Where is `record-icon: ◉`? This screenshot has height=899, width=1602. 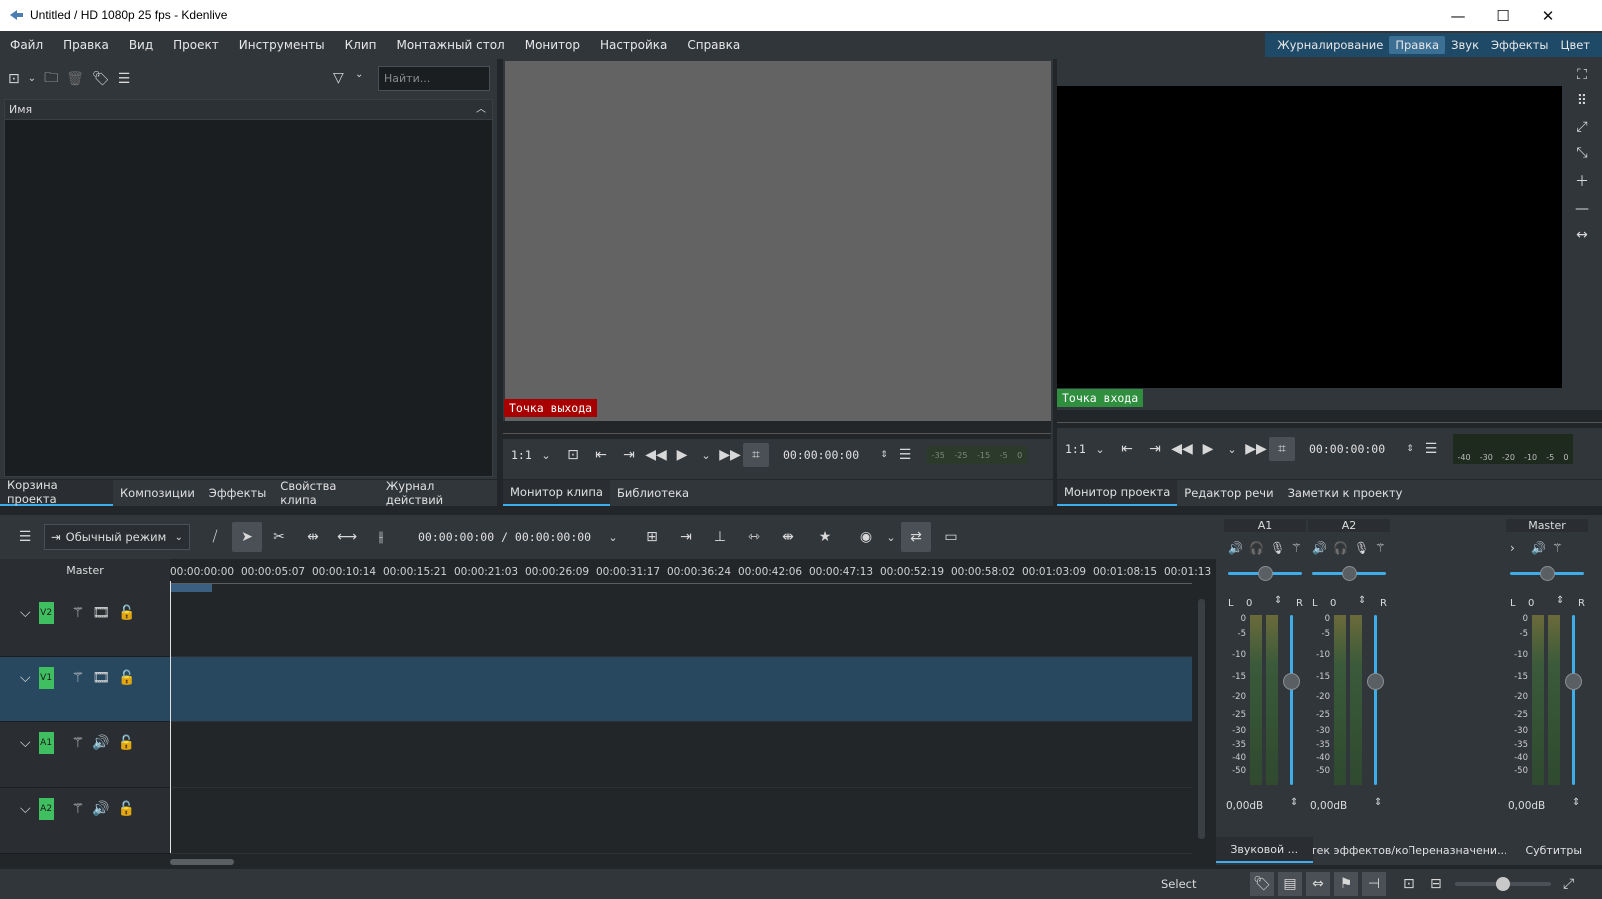 record-icon: ◉ is located at coordinates (866, 537).